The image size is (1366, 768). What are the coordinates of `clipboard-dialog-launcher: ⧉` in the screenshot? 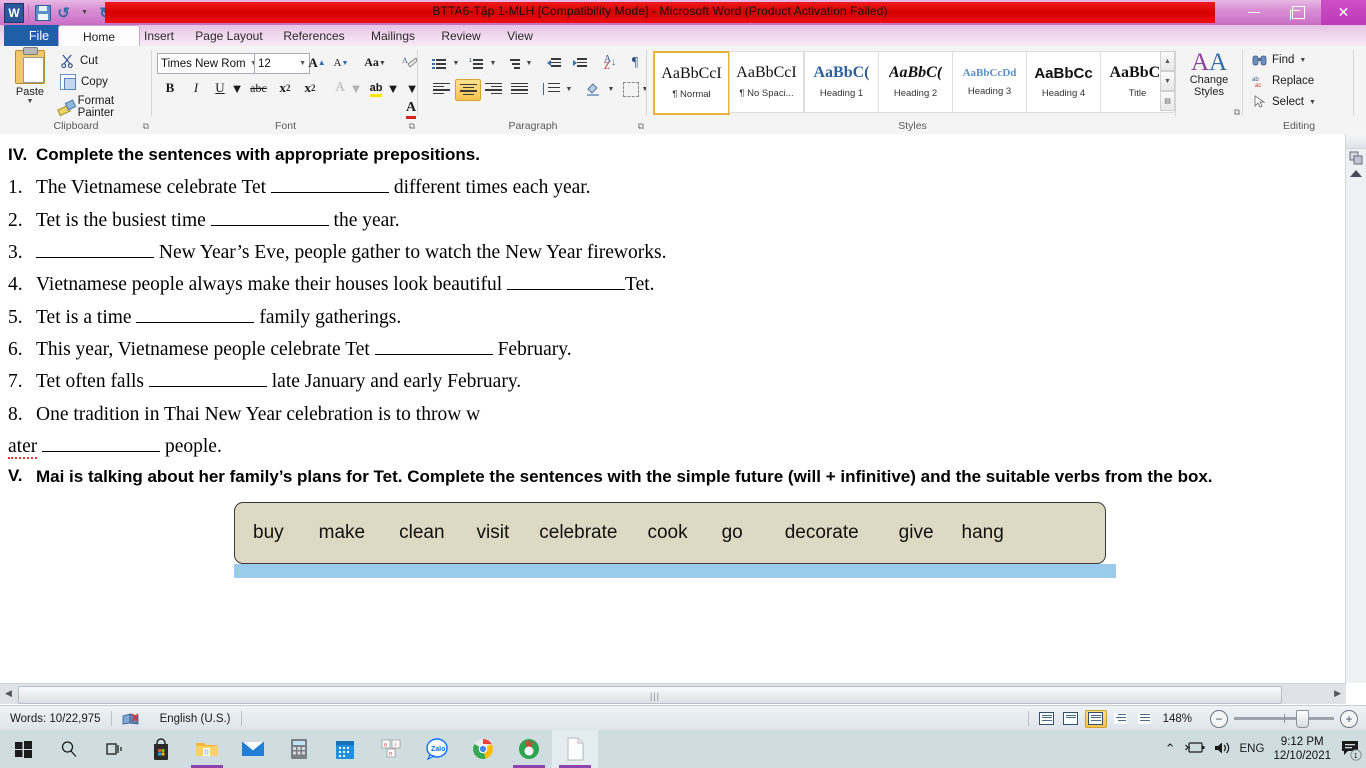 It's located at (146, 126).